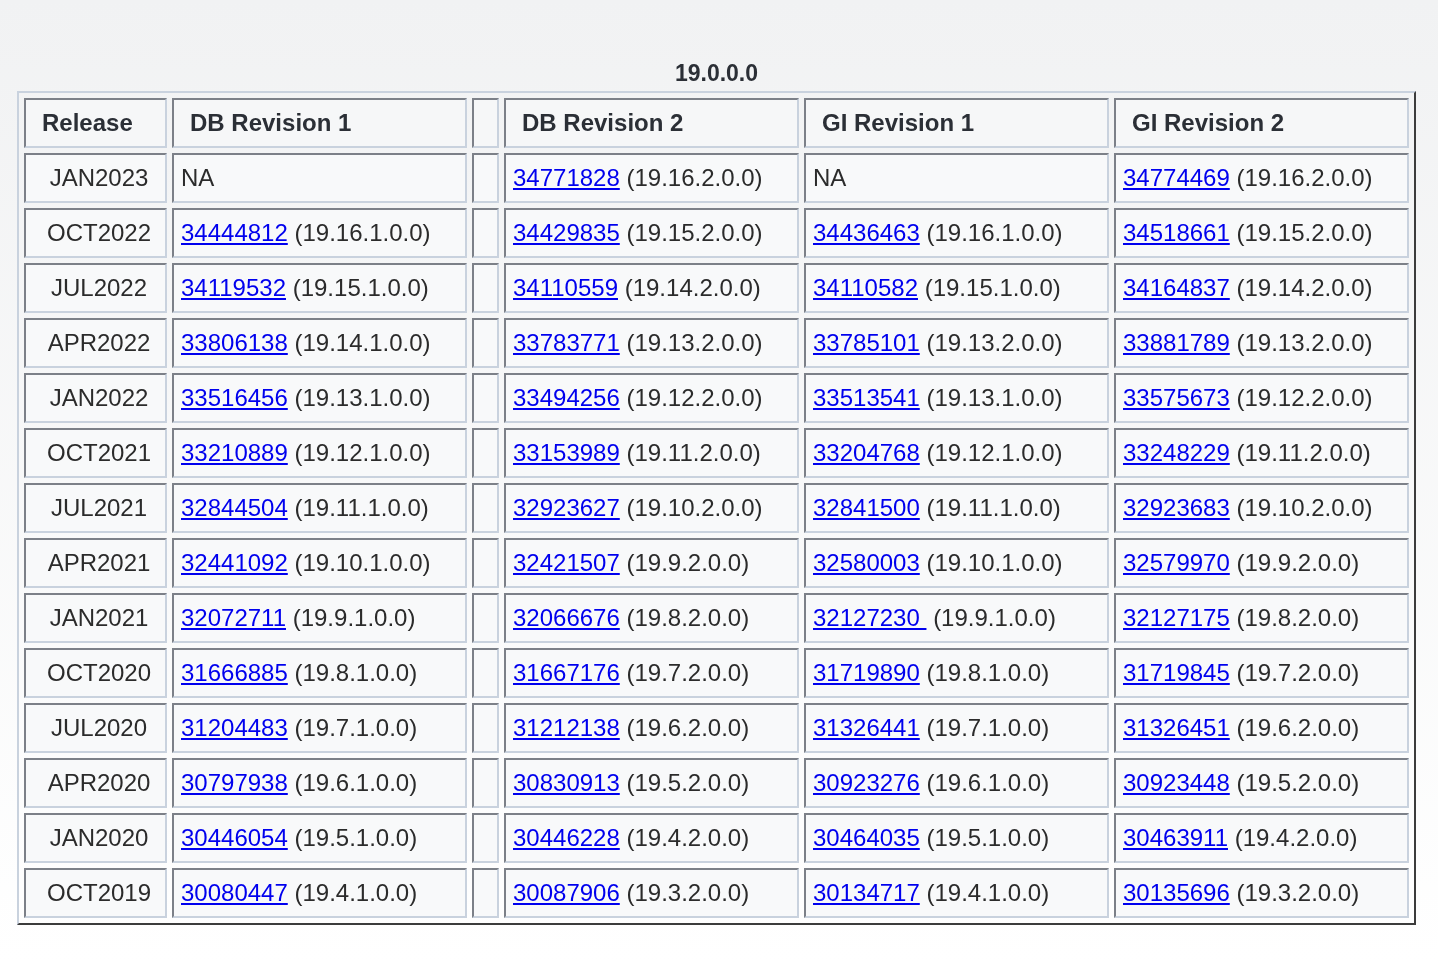 The image size is (1438, 962). Describe the element at coordinates (234, 562) in the screenshot. I see `patch-link: 32441092` at that location.